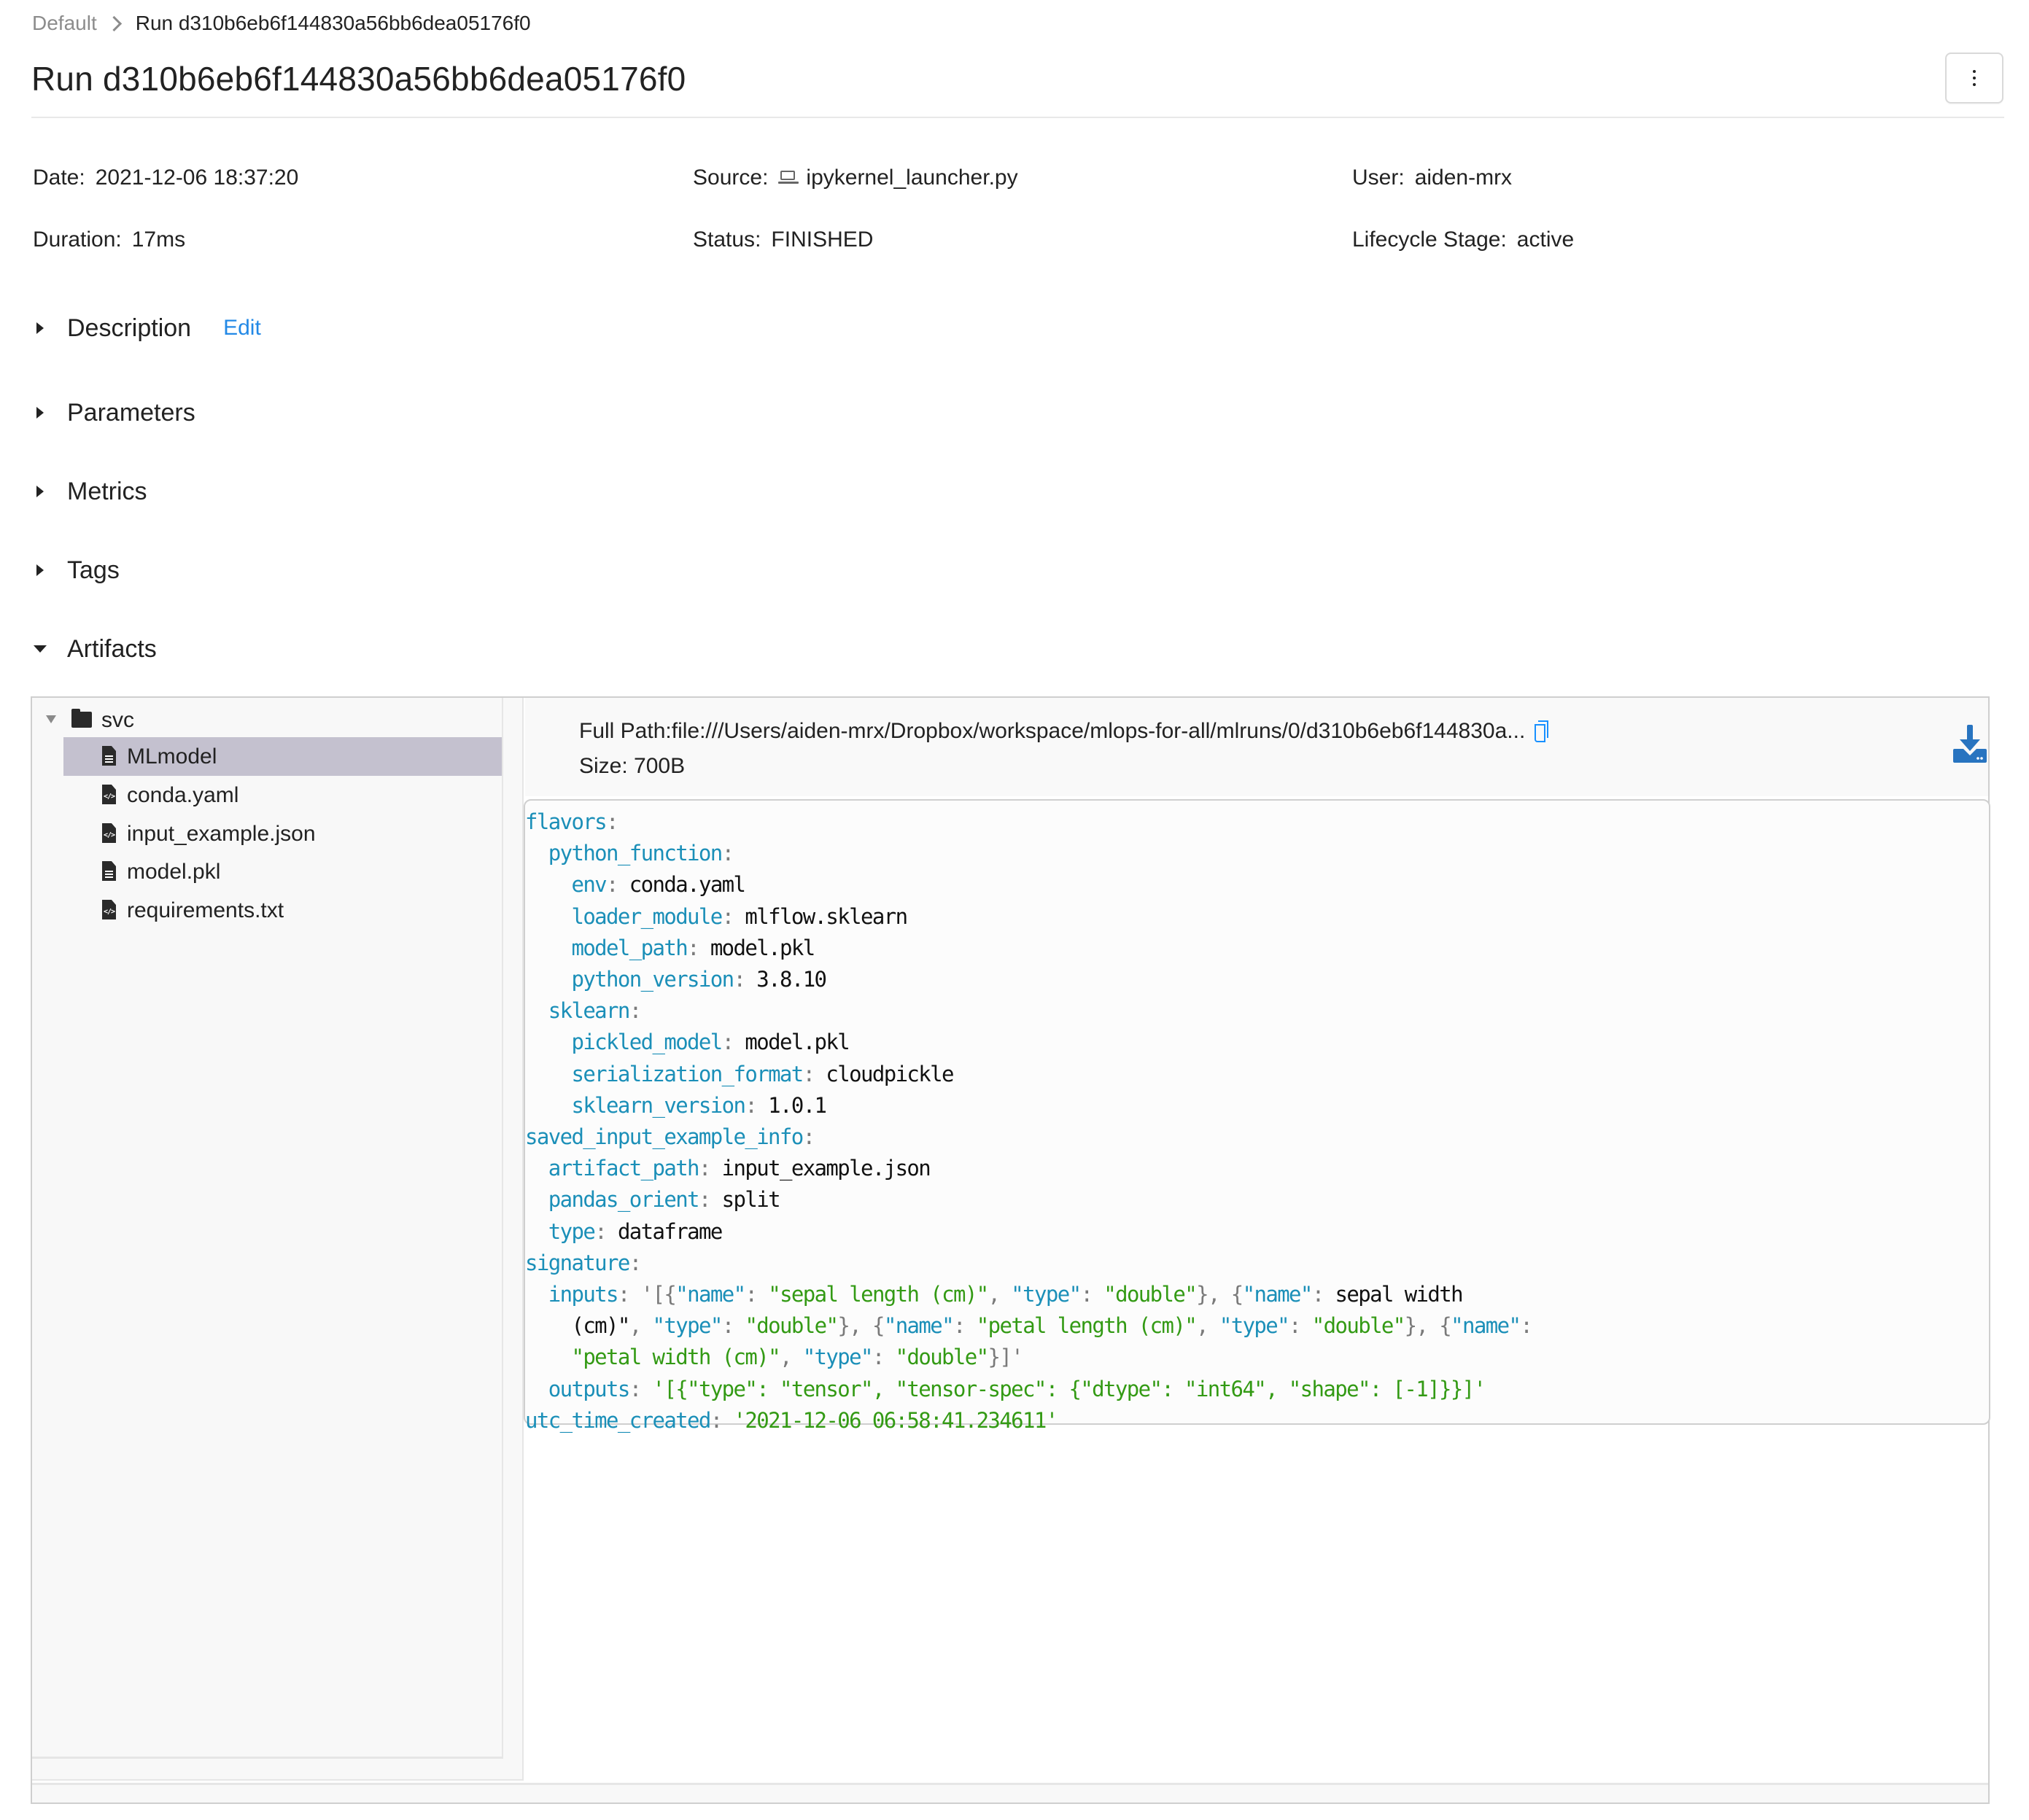 This screenshot has width=2029, height=1820. Describe the element at coordinates (206, 910) in the screenshot. I see `tree-file-label: requirements.txt` at that location.